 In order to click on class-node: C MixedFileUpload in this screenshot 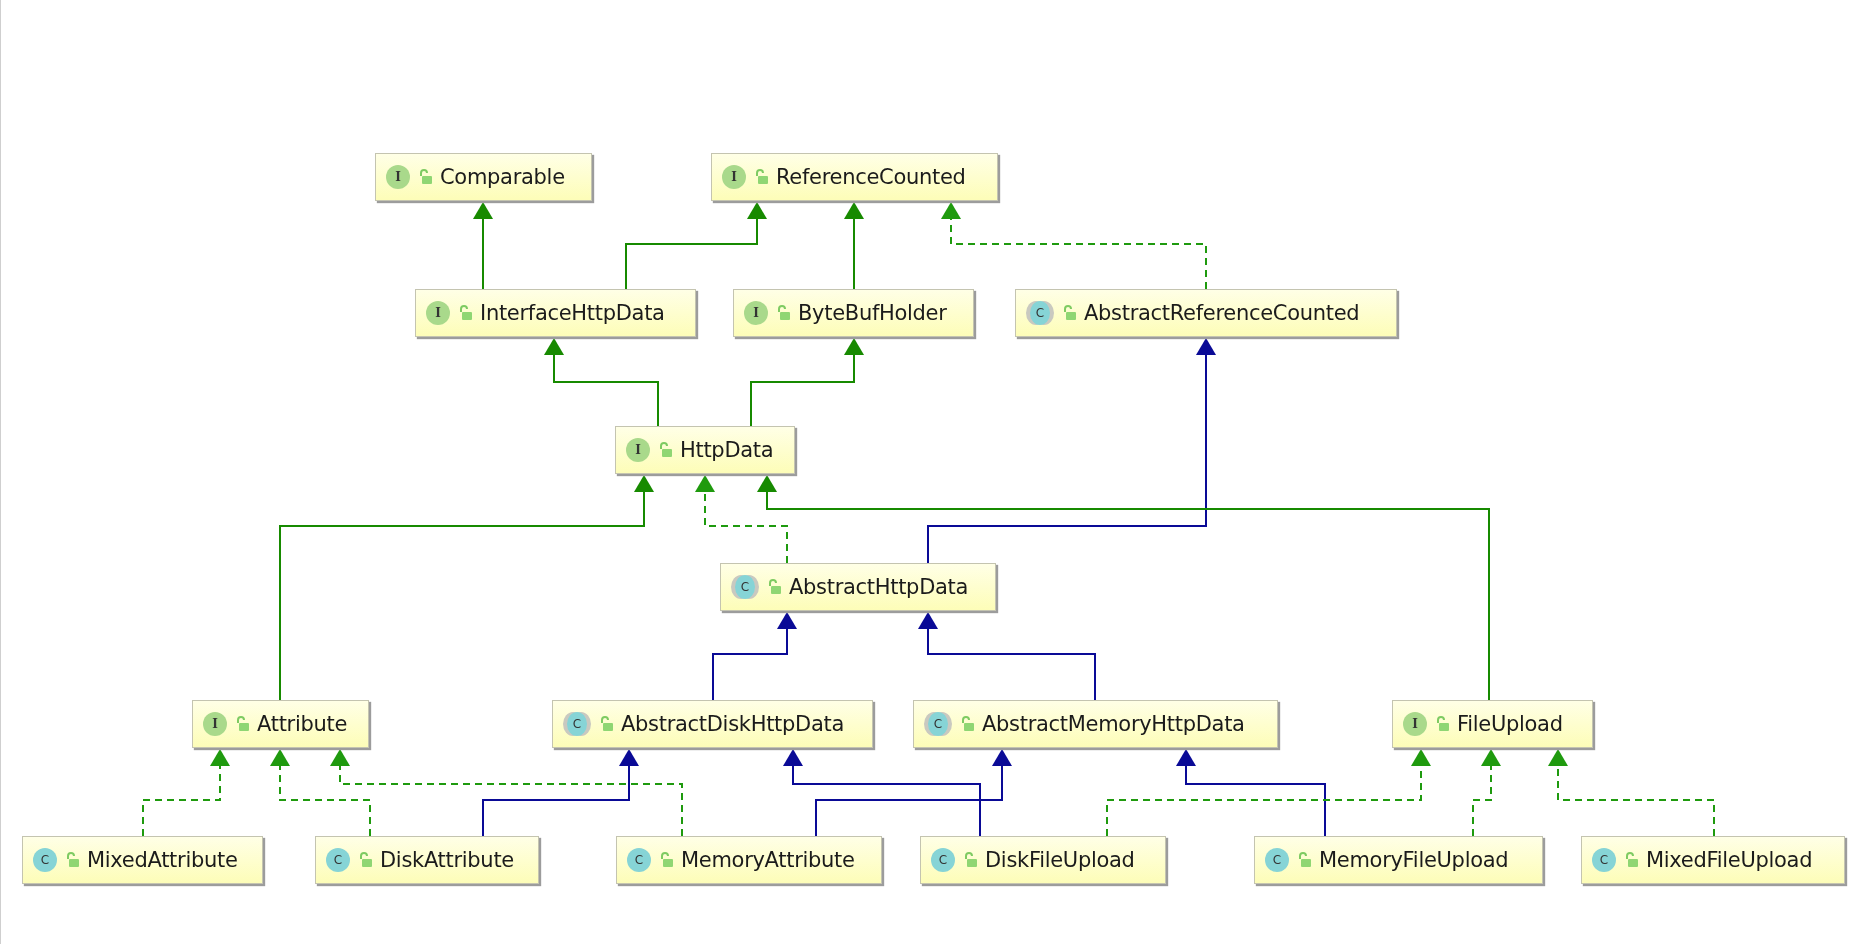, I will do `click(1713, 860)`.